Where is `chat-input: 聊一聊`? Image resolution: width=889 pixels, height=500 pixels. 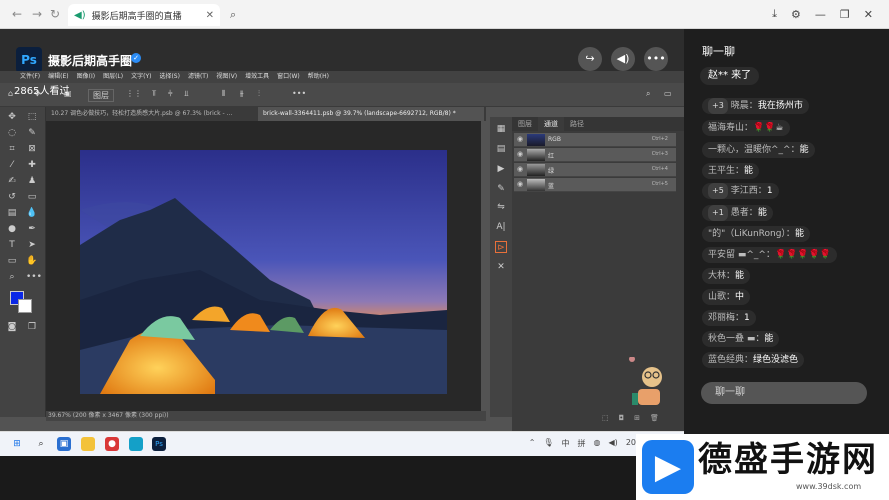
chat-input: 聊一聊 is located at coordinates (784, 393).